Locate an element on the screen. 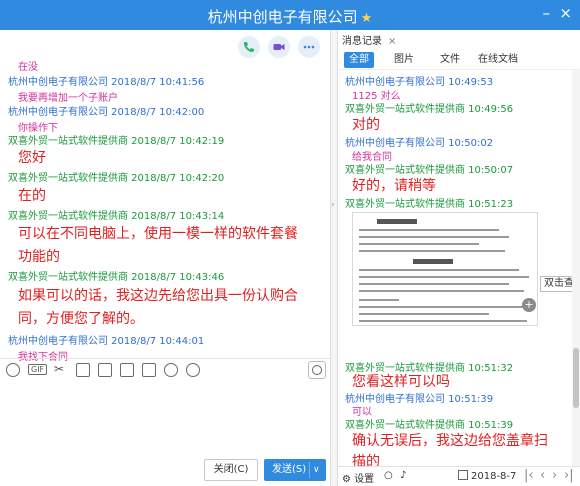 Image resolution: width=580 pixels, height=486 pixels. voice-call-button is located at coordinates (249, 47).